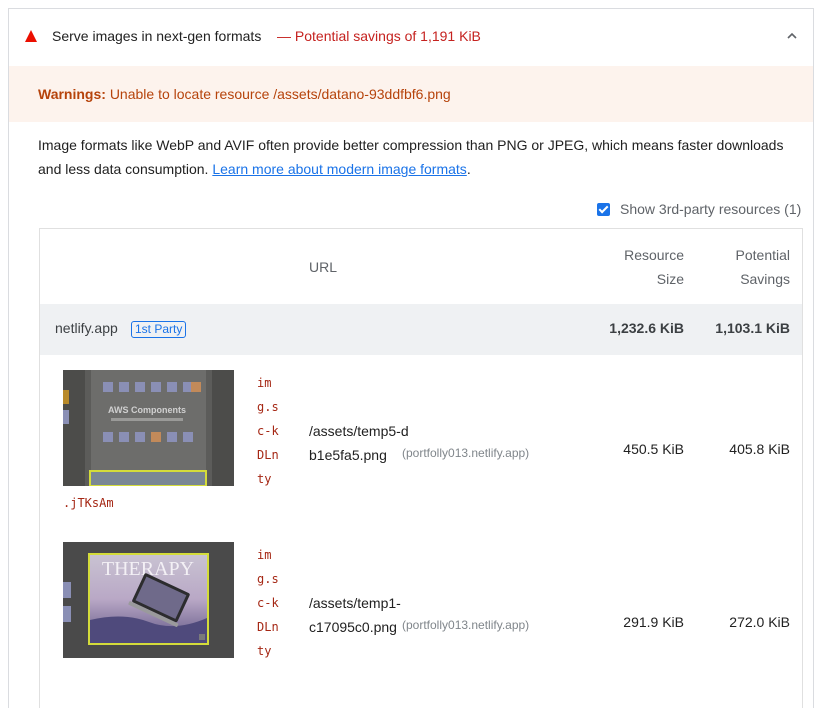 Image resolution: width=822 pixels, height=708 pixels. What do you see at coordinates (379, 36) in the screenshot?
I see `audit-savings: — Potential savings of 1,191 KiB` at bounding box center [379, 36].